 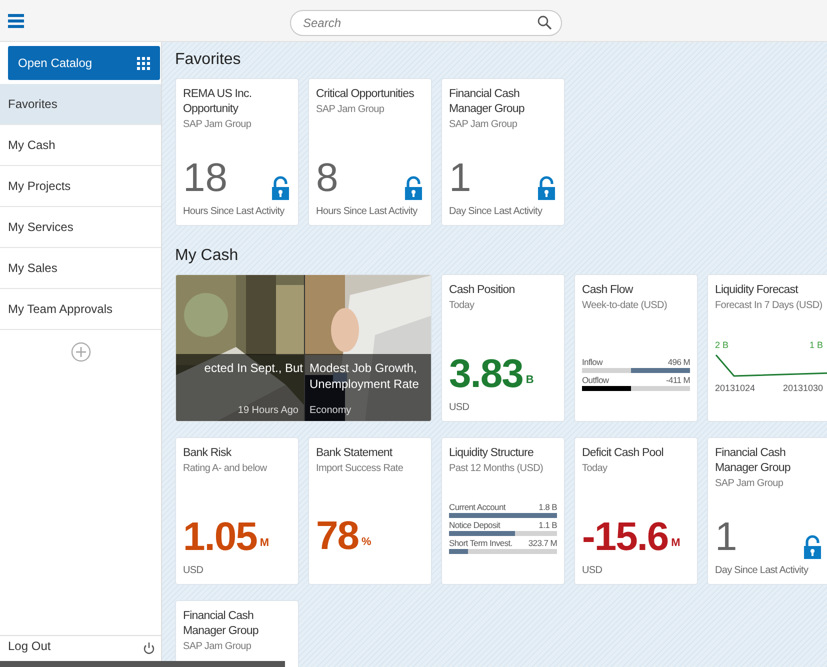 I want to click on kpi-value: 78, so click(x=337, y=536).